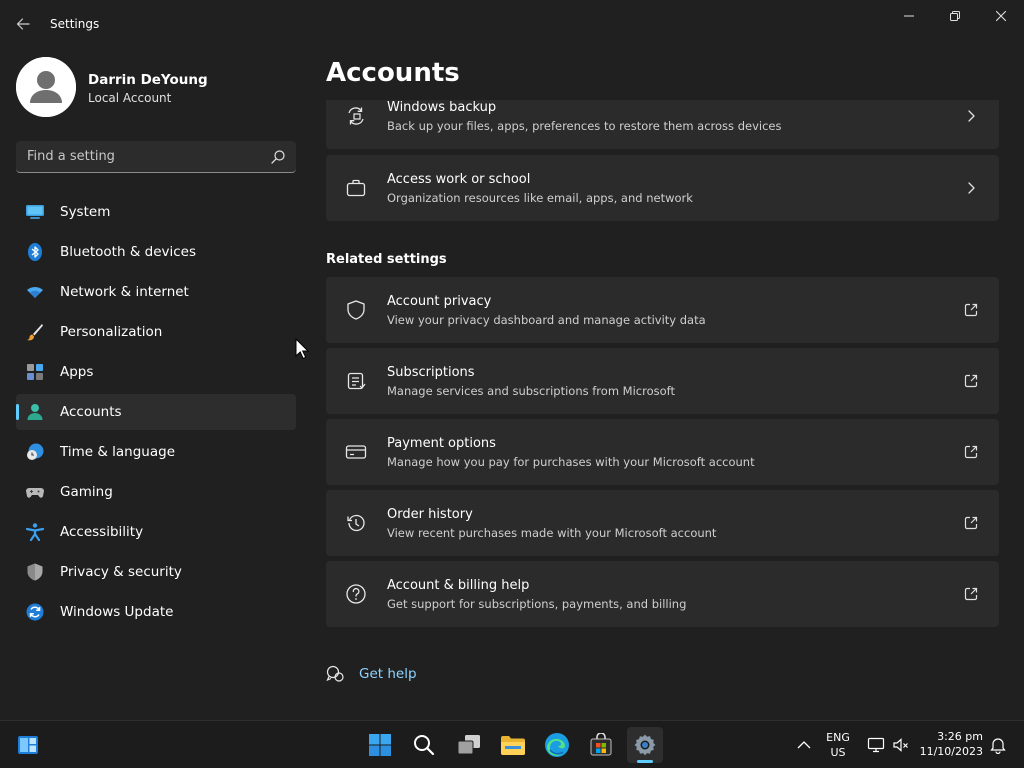 Image resolution: width=1024 pixels, height=768 pixels. I want to click on windows-logo-icon, so click(380, 745).